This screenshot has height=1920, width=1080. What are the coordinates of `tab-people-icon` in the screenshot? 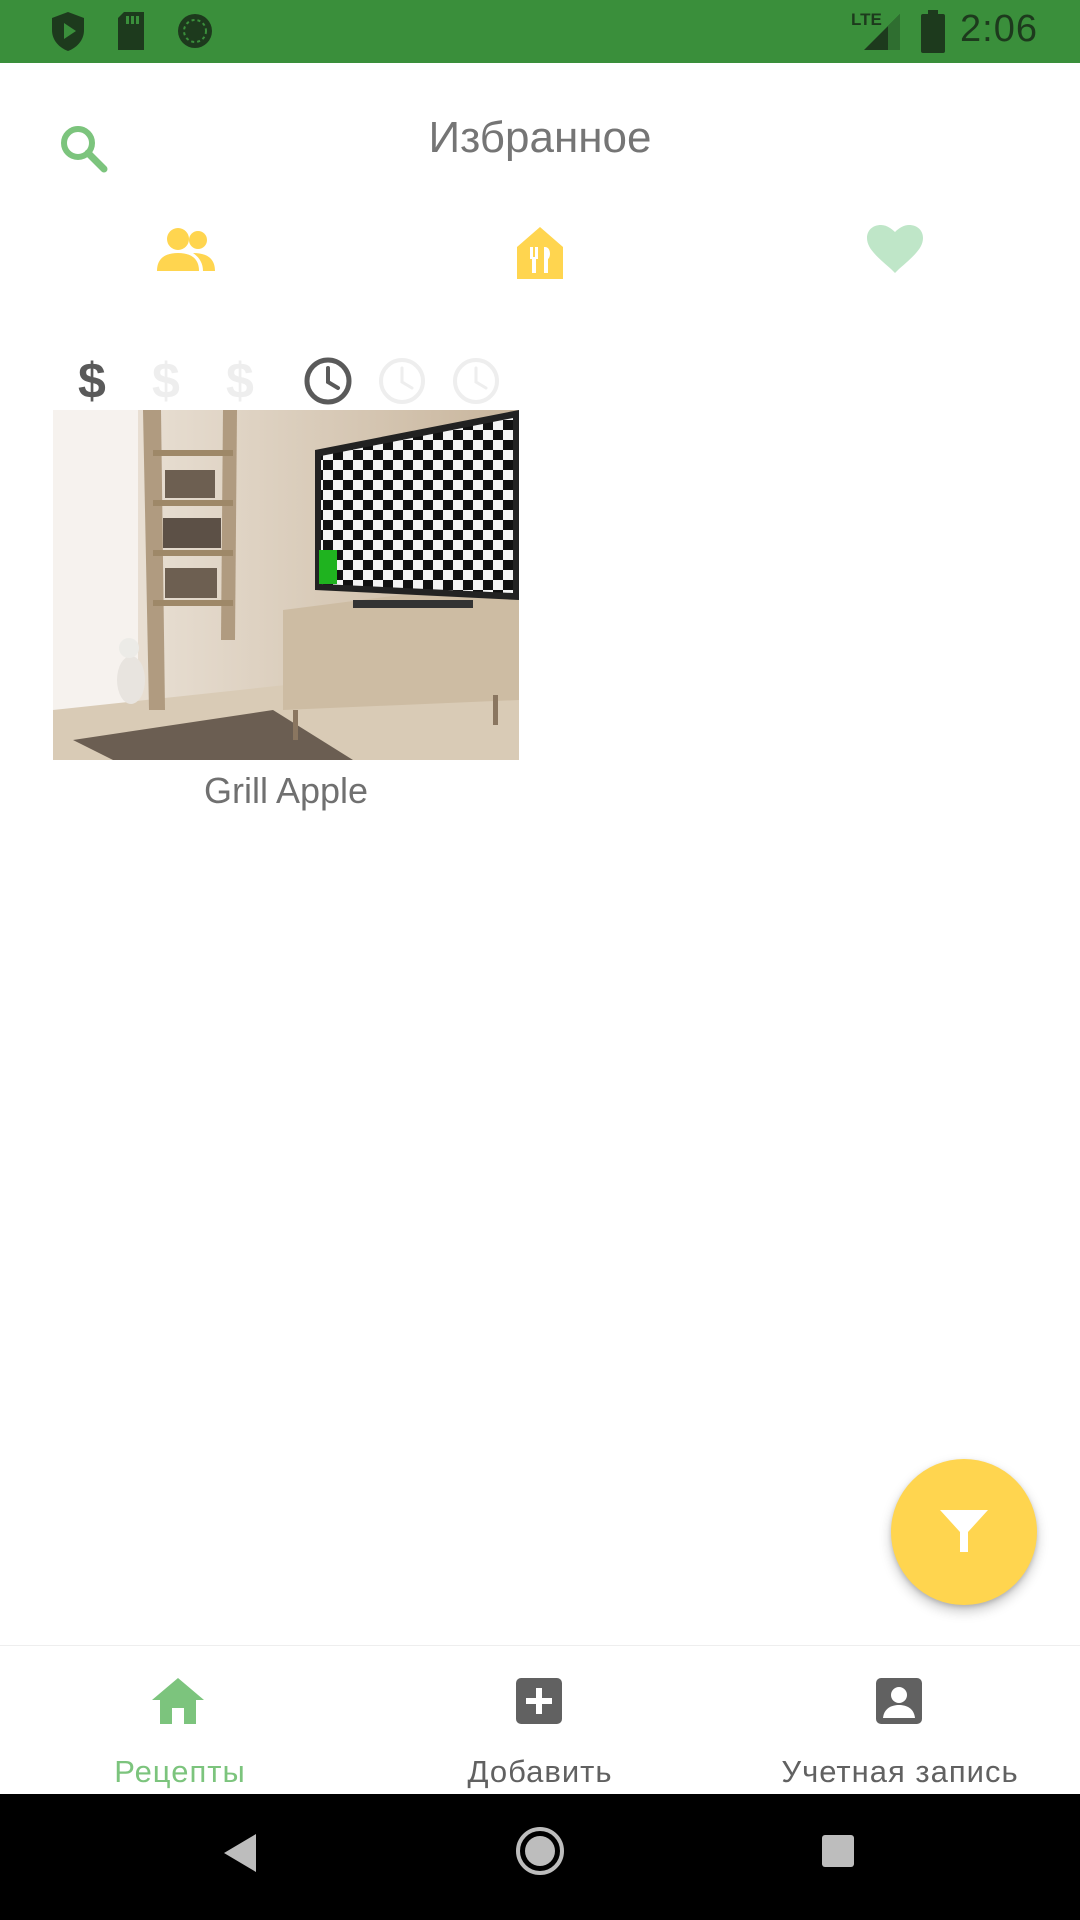 It's located at (186, 253).